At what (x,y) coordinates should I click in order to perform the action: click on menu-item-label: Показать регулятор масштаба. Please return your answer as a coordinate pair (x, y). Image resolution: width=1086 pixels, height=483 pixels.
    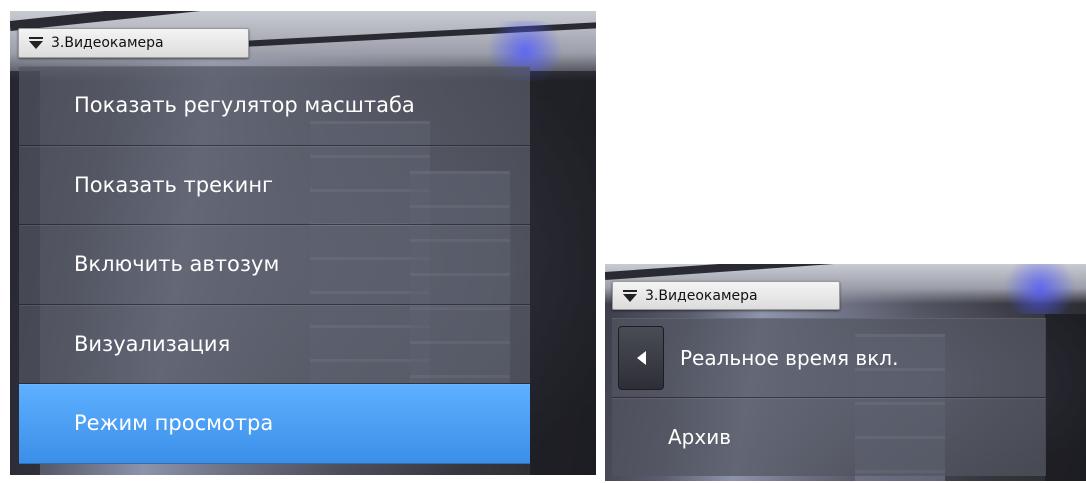
    Looking at the image, I should click on (244, 105).